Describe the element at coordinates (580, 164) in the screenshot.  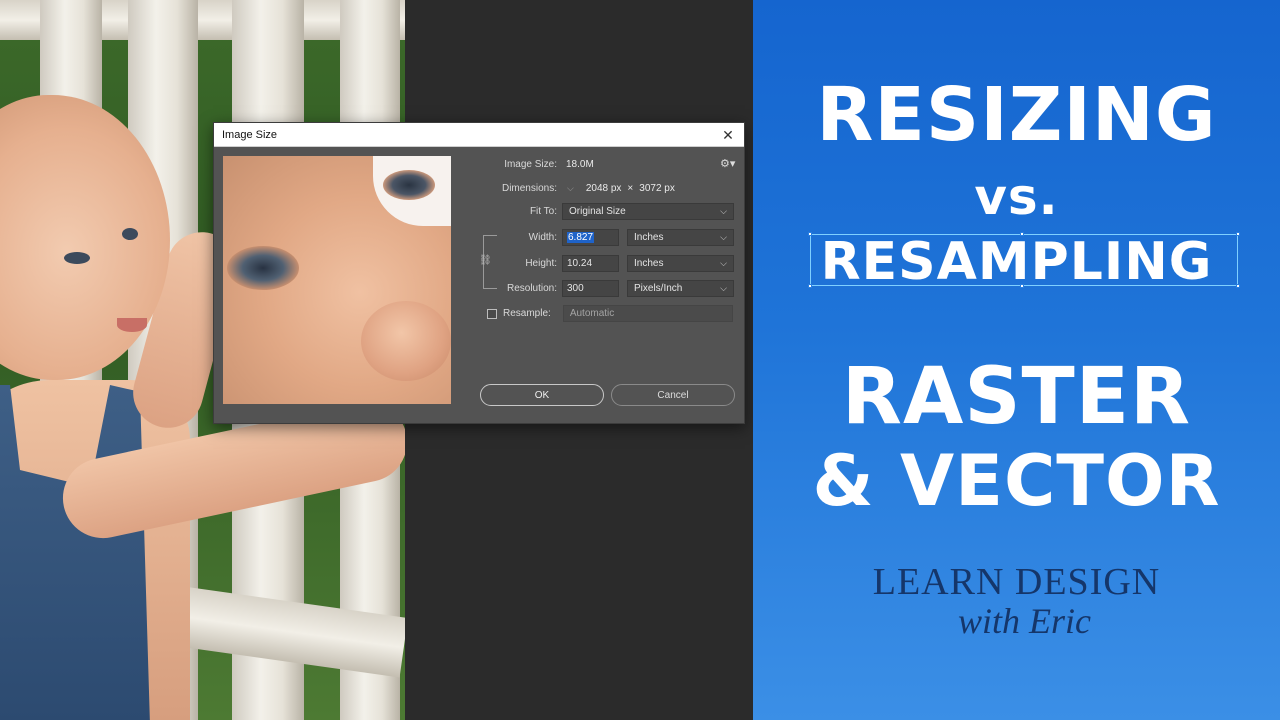
I see `image-size-value: 18.0M` at that location.